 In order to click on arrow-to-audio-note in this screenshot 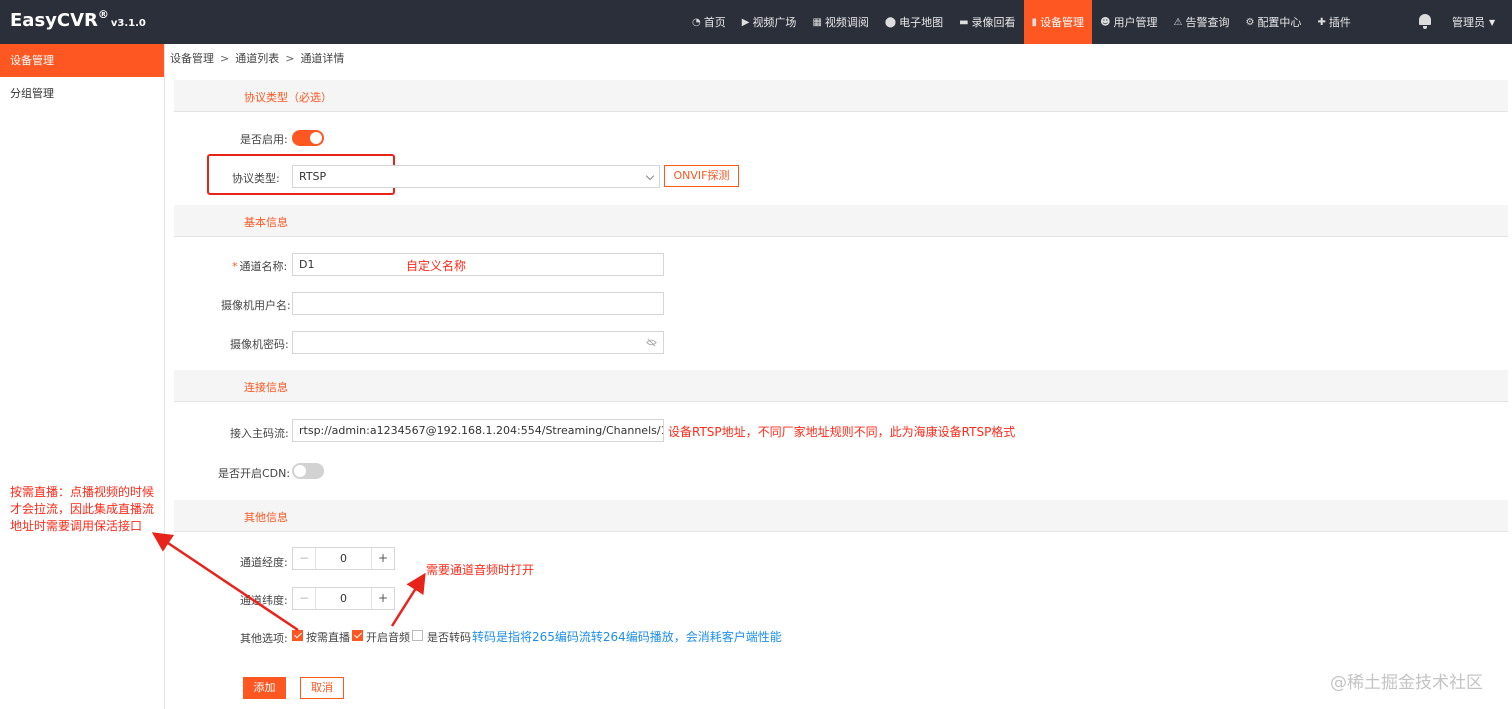, I will do `click(408, 599)`.